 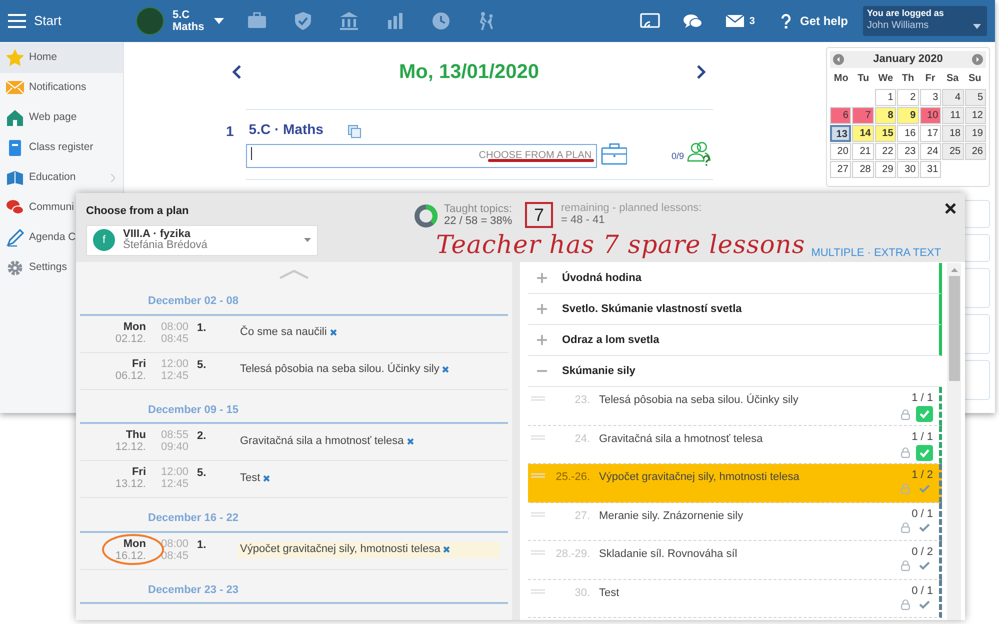 I want to click on topic-row: 30. Test 0 / 1, so click(x=735, y=599).